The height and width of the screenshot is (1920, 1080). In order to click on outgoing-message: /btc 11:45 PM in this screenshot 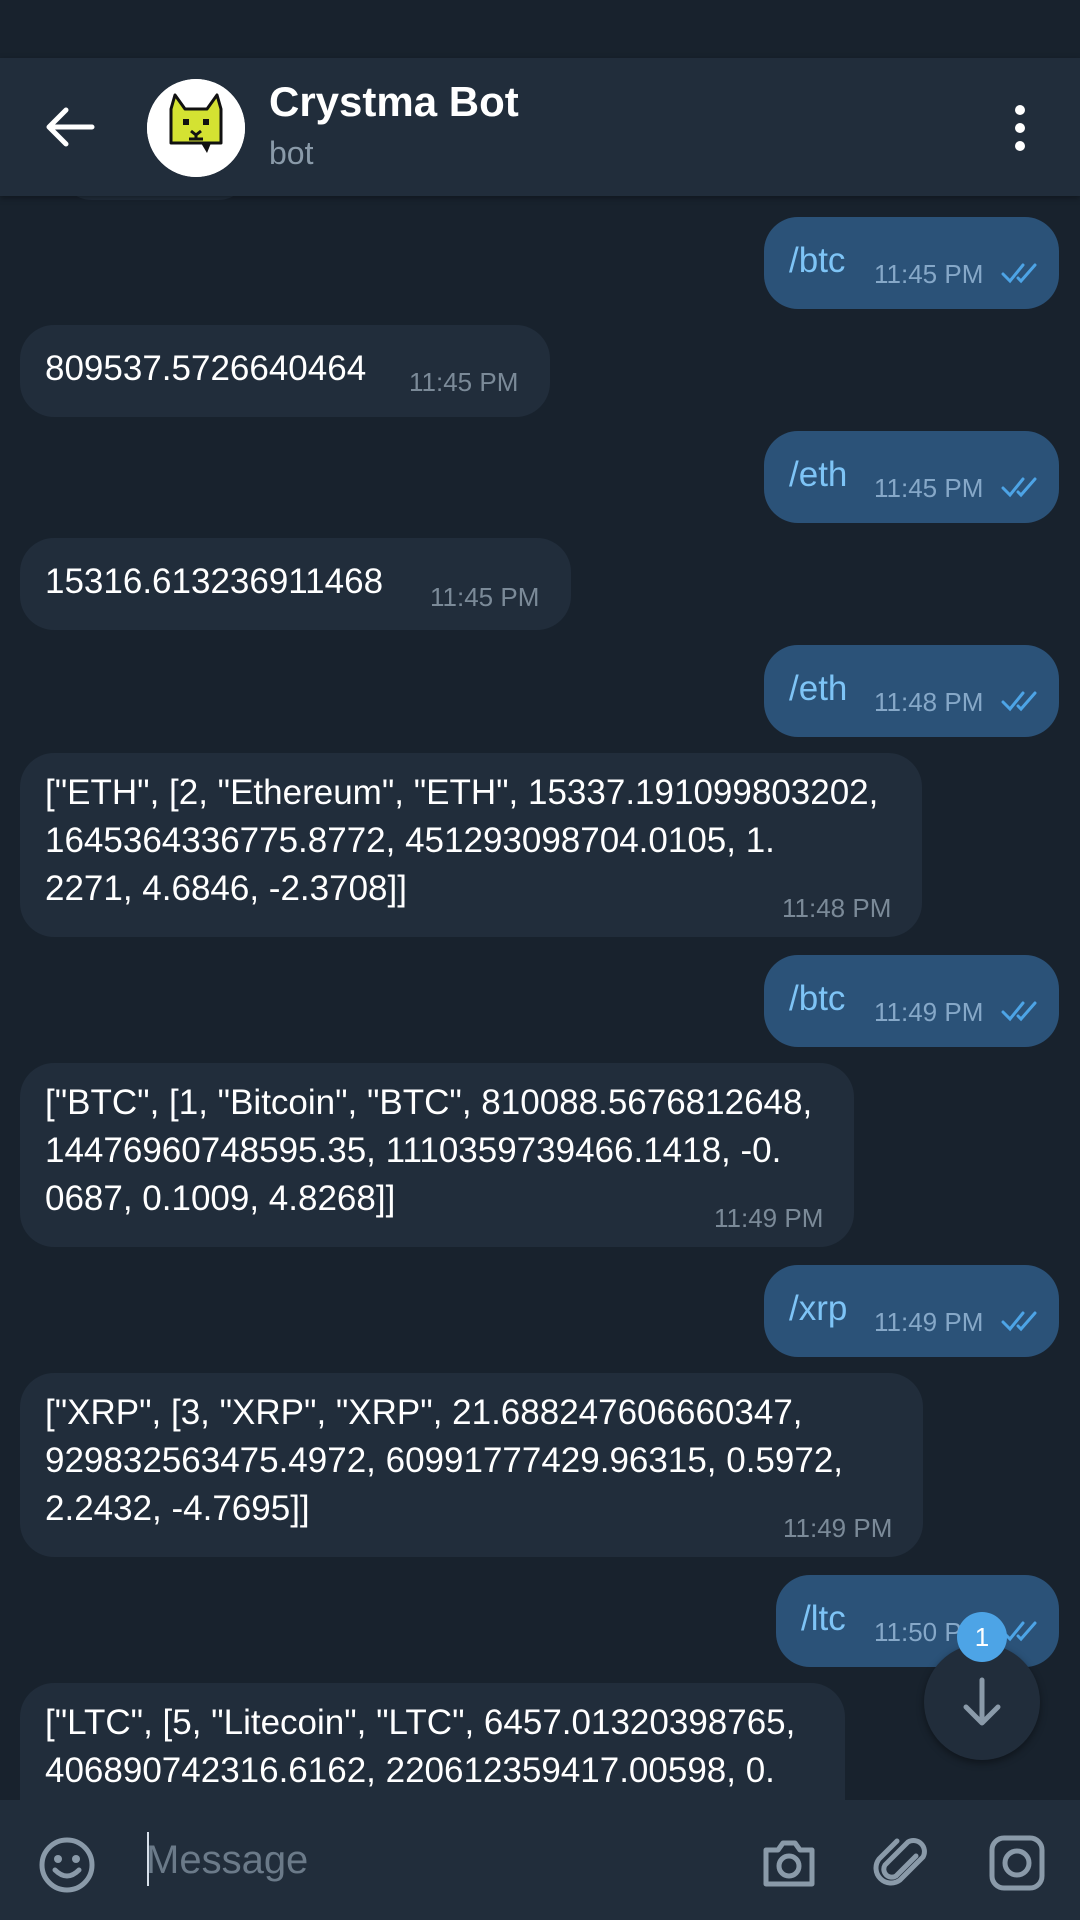, I will do `click(911, 263)`.